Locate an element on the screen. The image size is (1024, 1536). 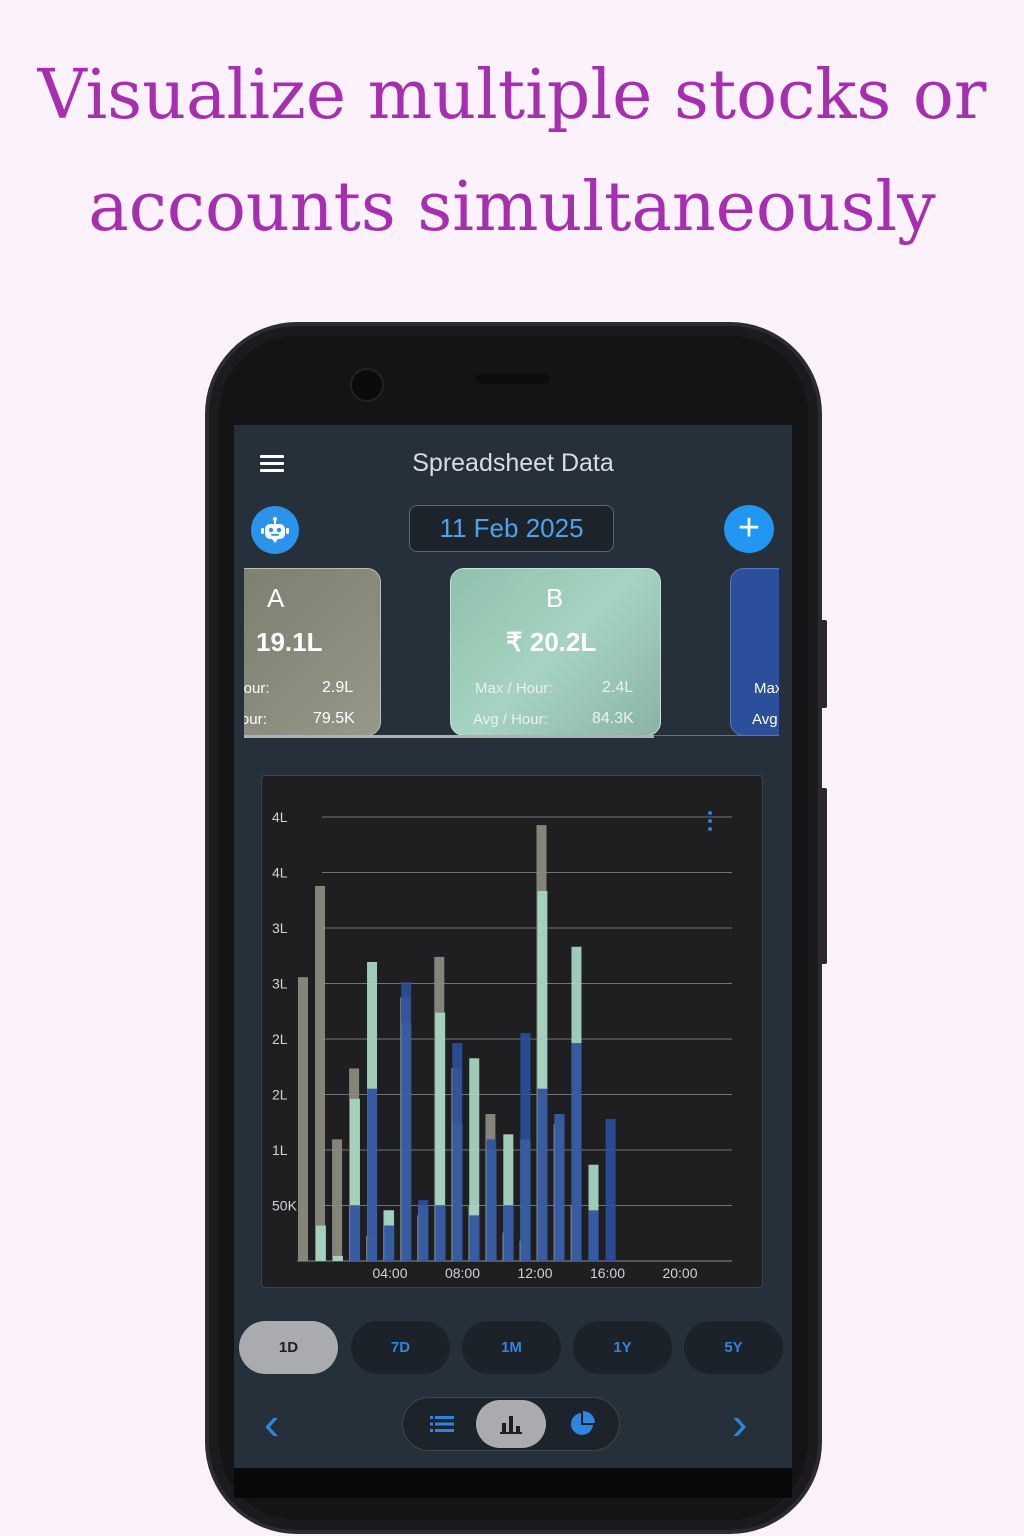
range-1d-button: 1D is located at coordinates (288, 1347).